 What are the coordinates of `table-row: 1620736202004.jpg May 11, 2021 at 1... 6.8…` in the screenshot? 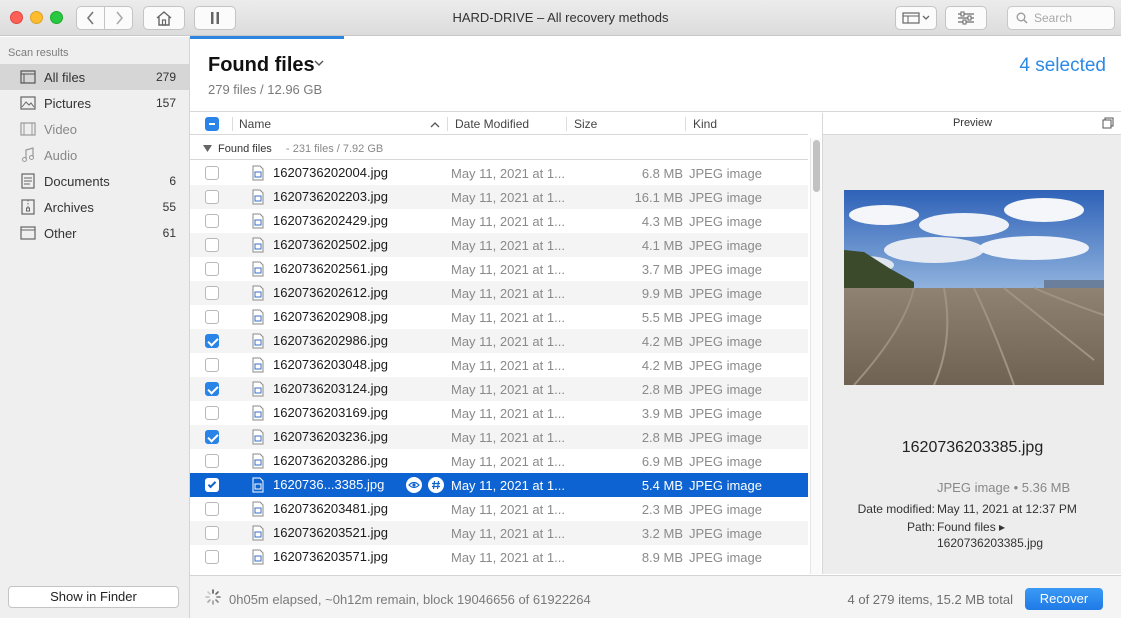 It's located at (499, 173).